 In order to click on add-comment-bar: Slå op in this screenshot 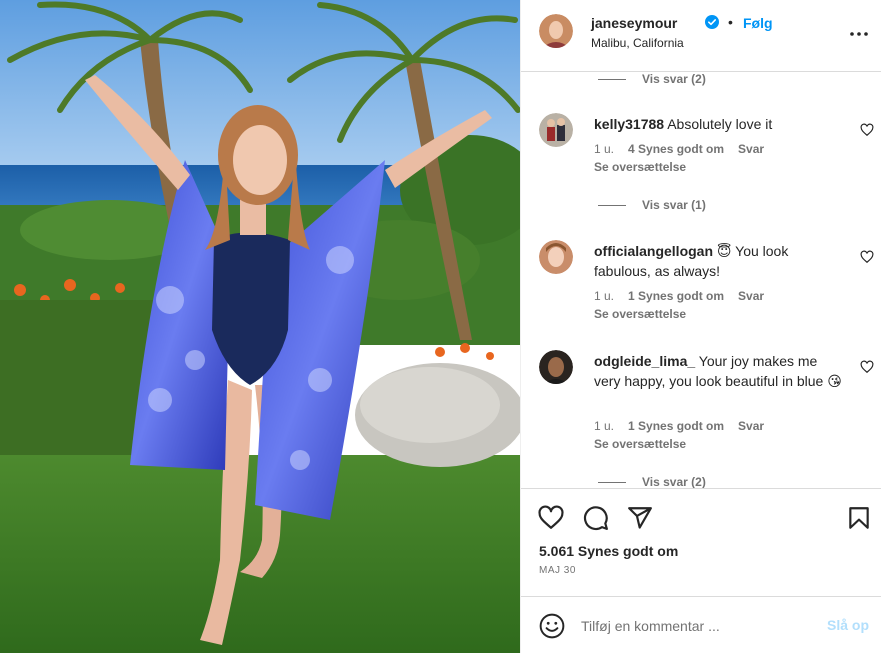, I will do `click(701, 624)`.